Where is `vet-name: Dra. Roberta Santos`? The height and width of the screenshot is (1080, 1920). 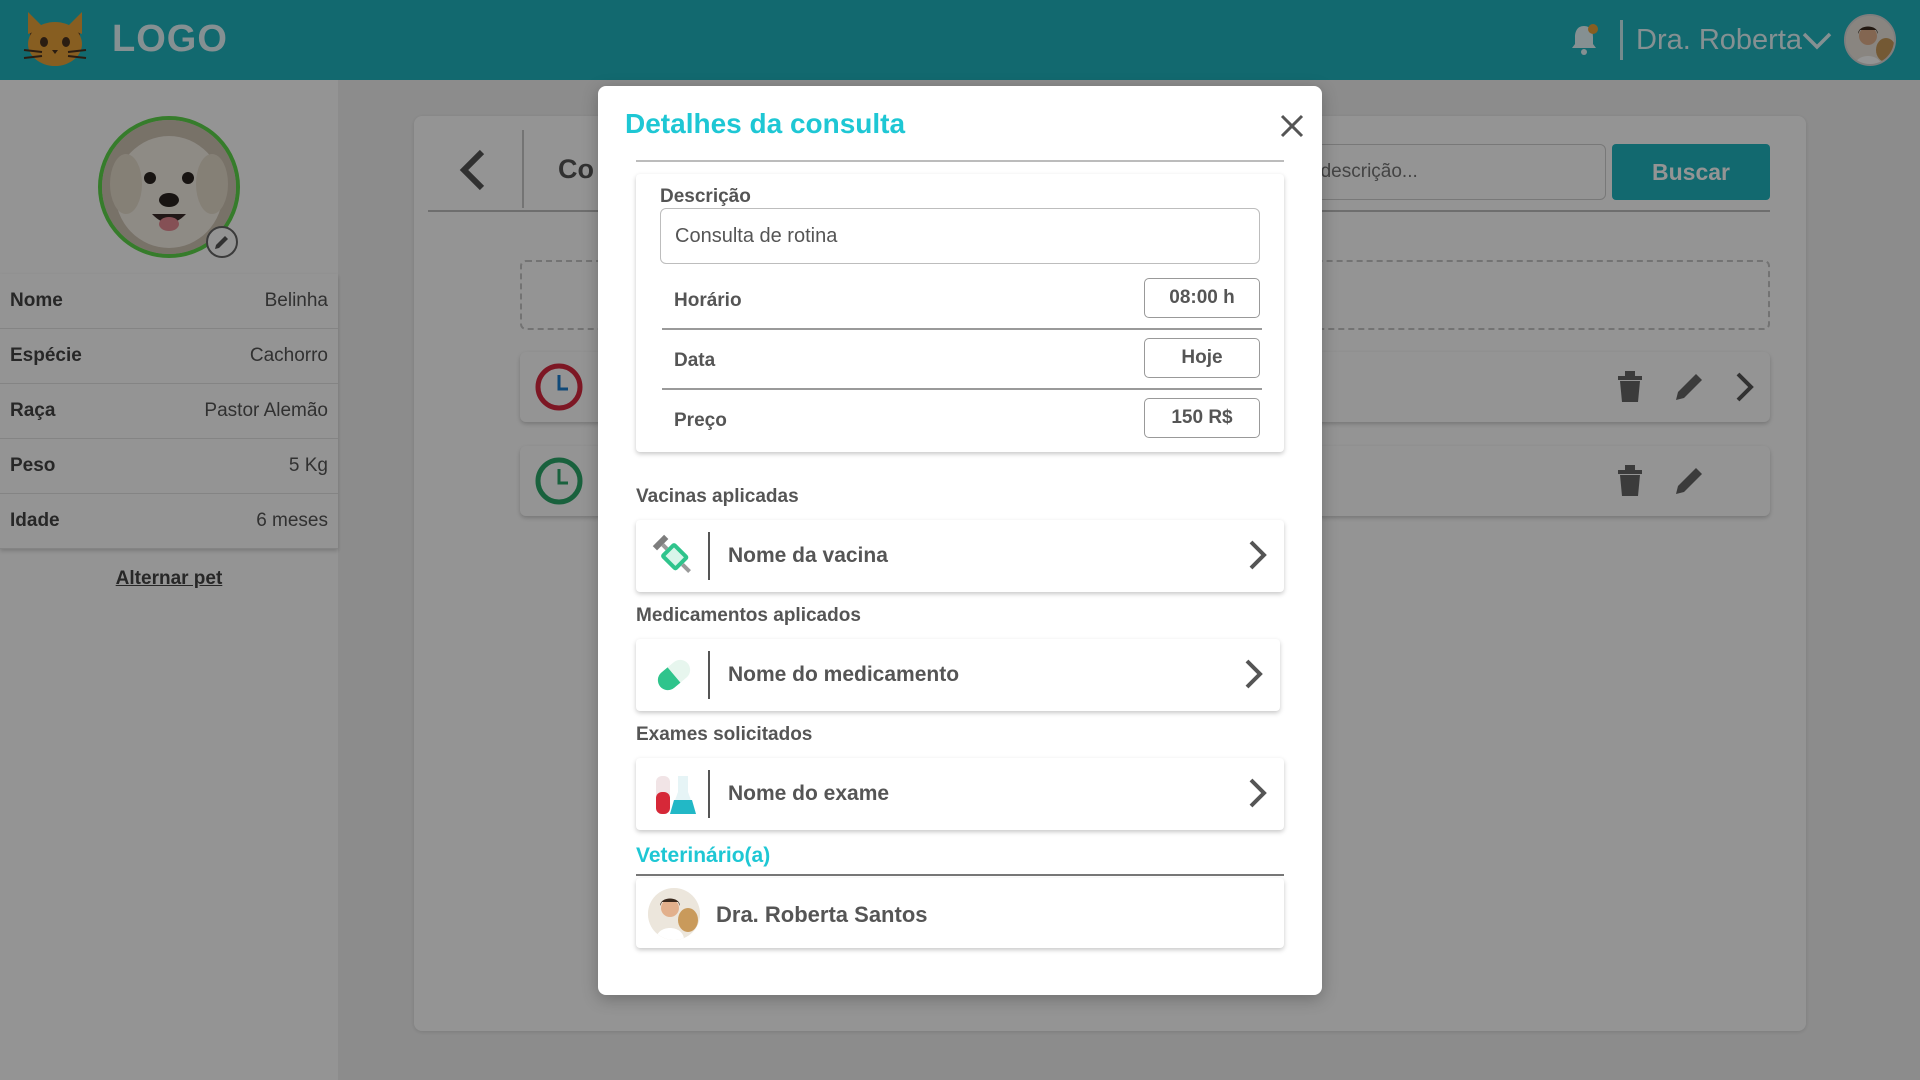
vet-name: Dra. Roberta Santos is located at coordinates (822, 914).